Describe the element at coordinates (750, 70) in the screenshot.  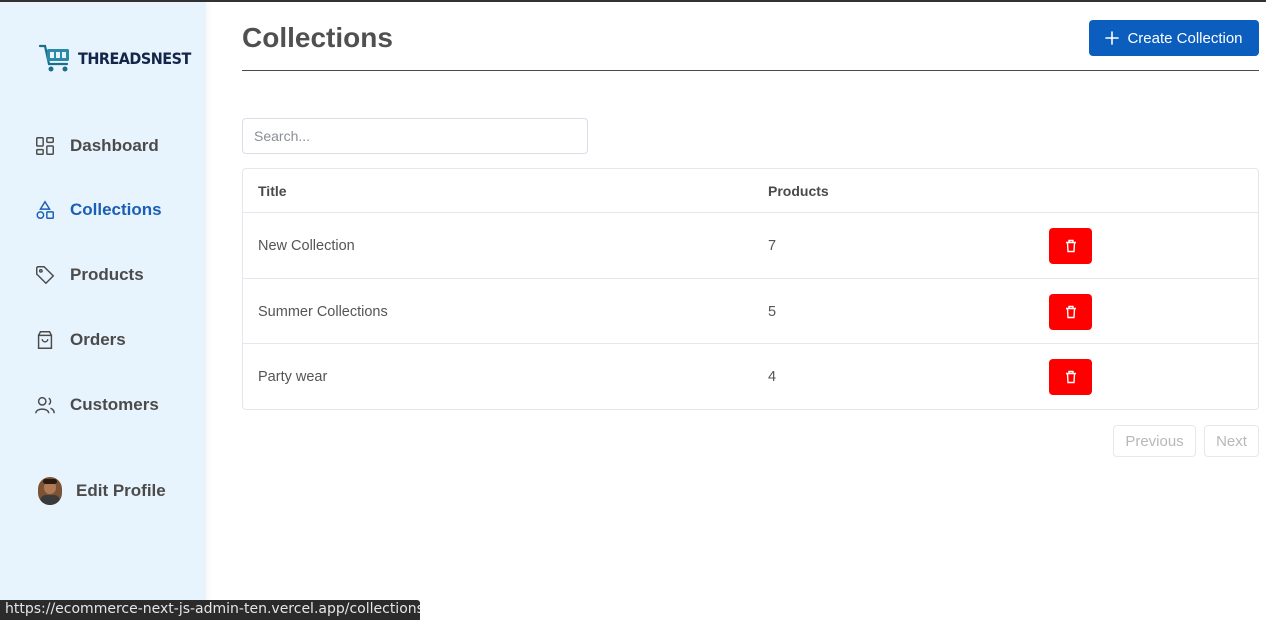
I see `header-divider` at that location.